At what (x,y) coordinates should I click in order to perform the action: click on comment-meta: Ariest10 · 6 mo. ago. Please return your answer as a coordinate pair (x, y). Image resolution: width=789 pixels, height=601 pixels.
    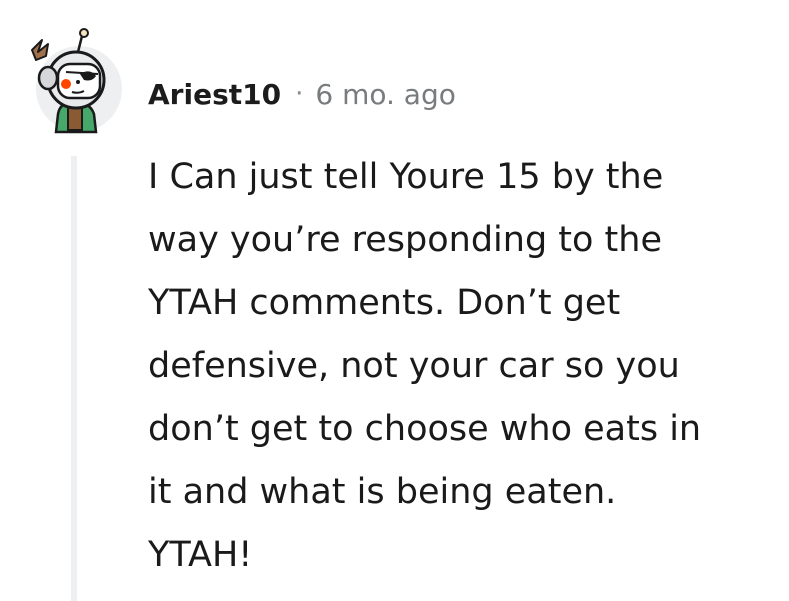
    Looking at the image, I should click on (302, 94).